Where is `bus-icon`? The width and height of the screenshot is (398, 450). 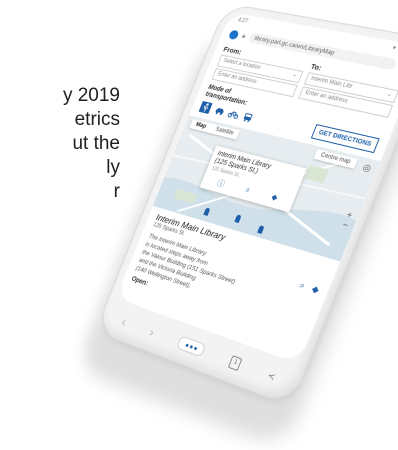 bus-icon is located at coordinates (248, 117).